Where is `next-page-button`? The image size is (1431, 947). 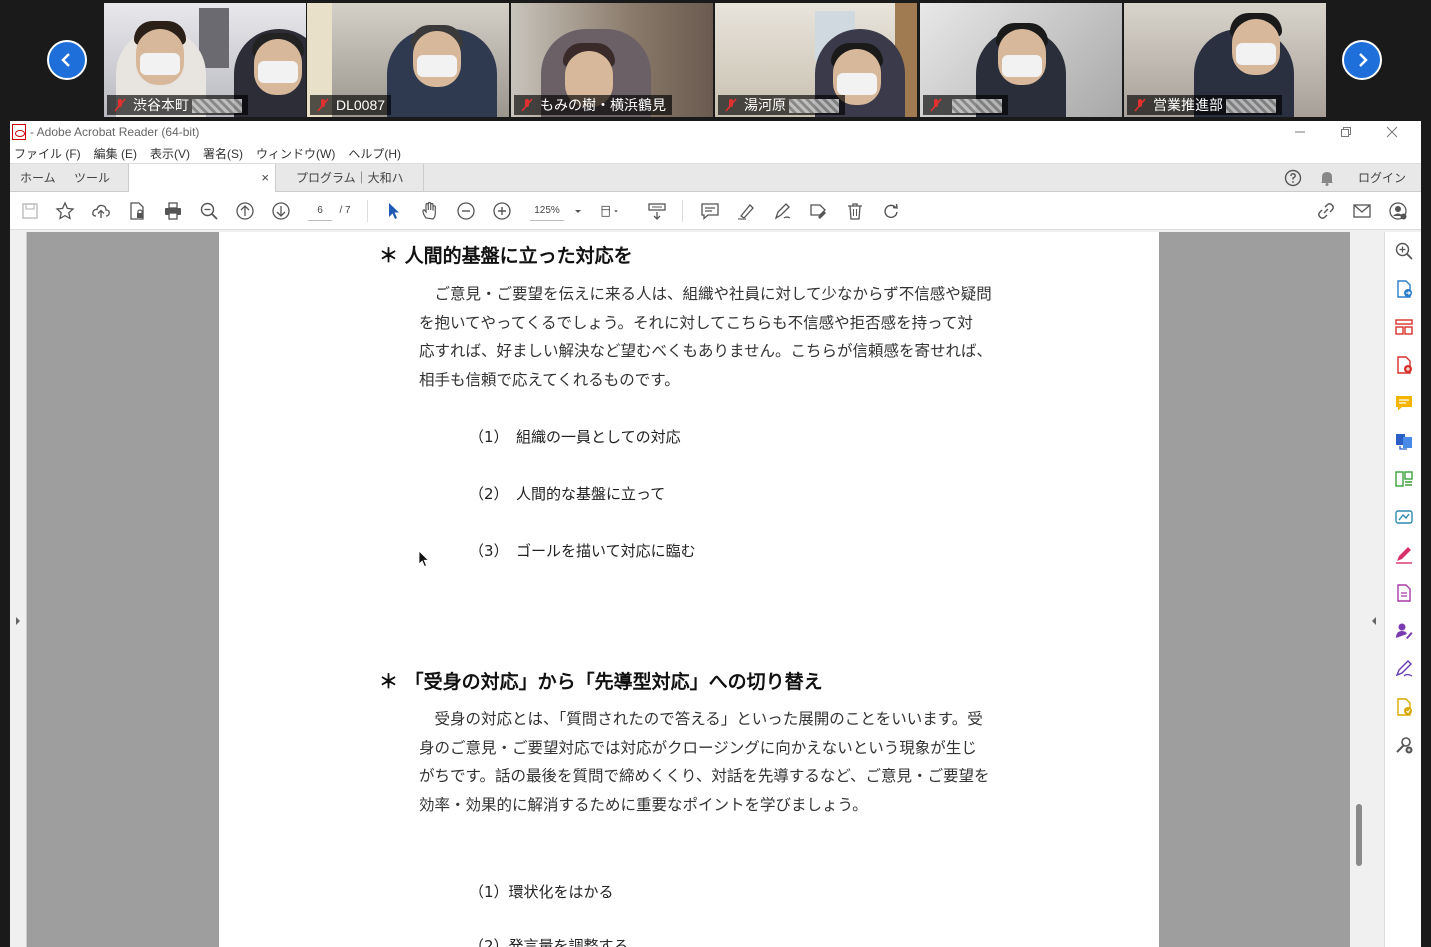 next-page-button is located at coordinates (281, 211).